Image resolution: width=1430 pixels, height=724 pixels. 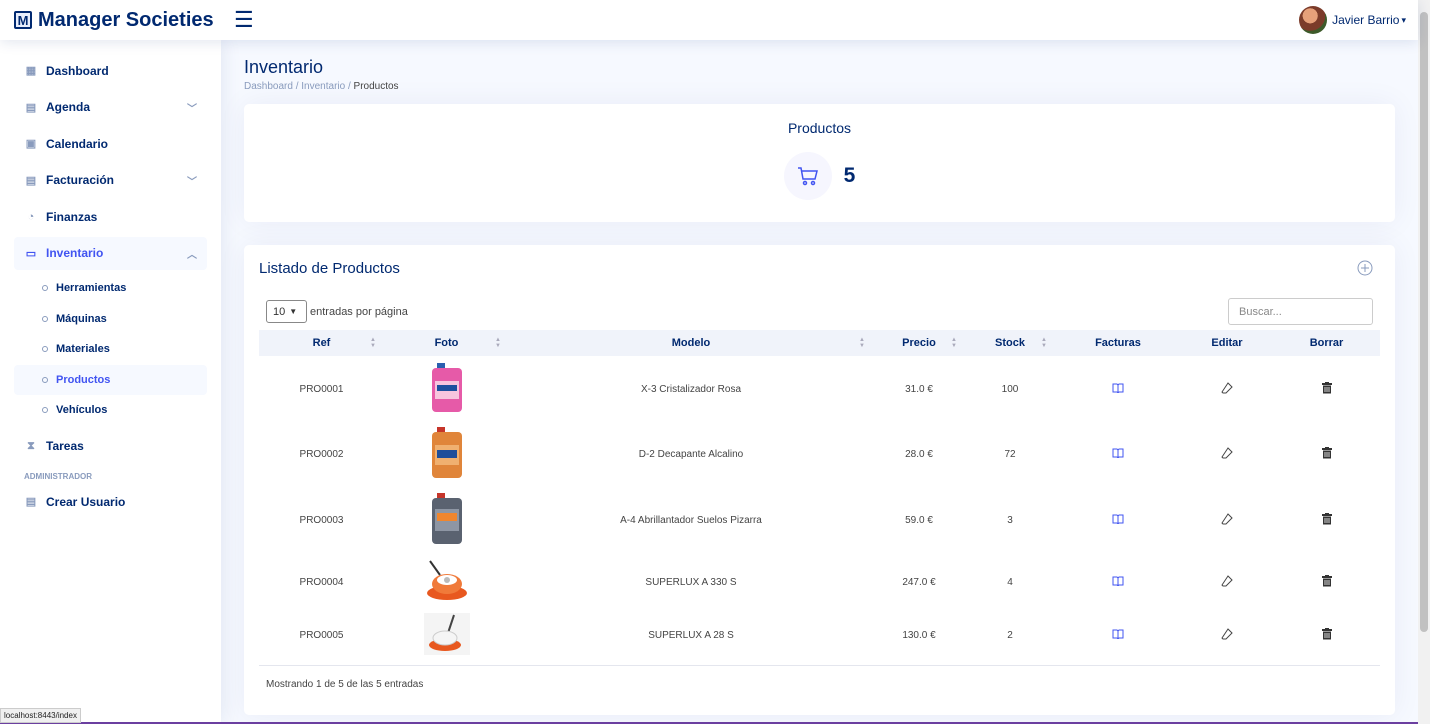 I want to click on list-title: Listado de Productos, so click(x=329, y=268).